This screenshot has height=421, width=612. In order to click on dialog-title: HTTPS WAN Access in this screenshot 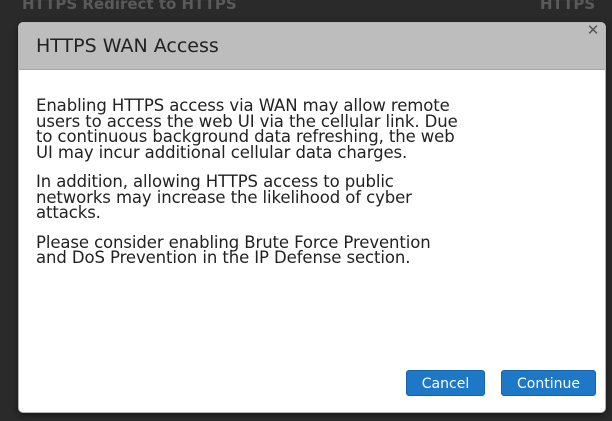, I will do `click(127, 46)`.